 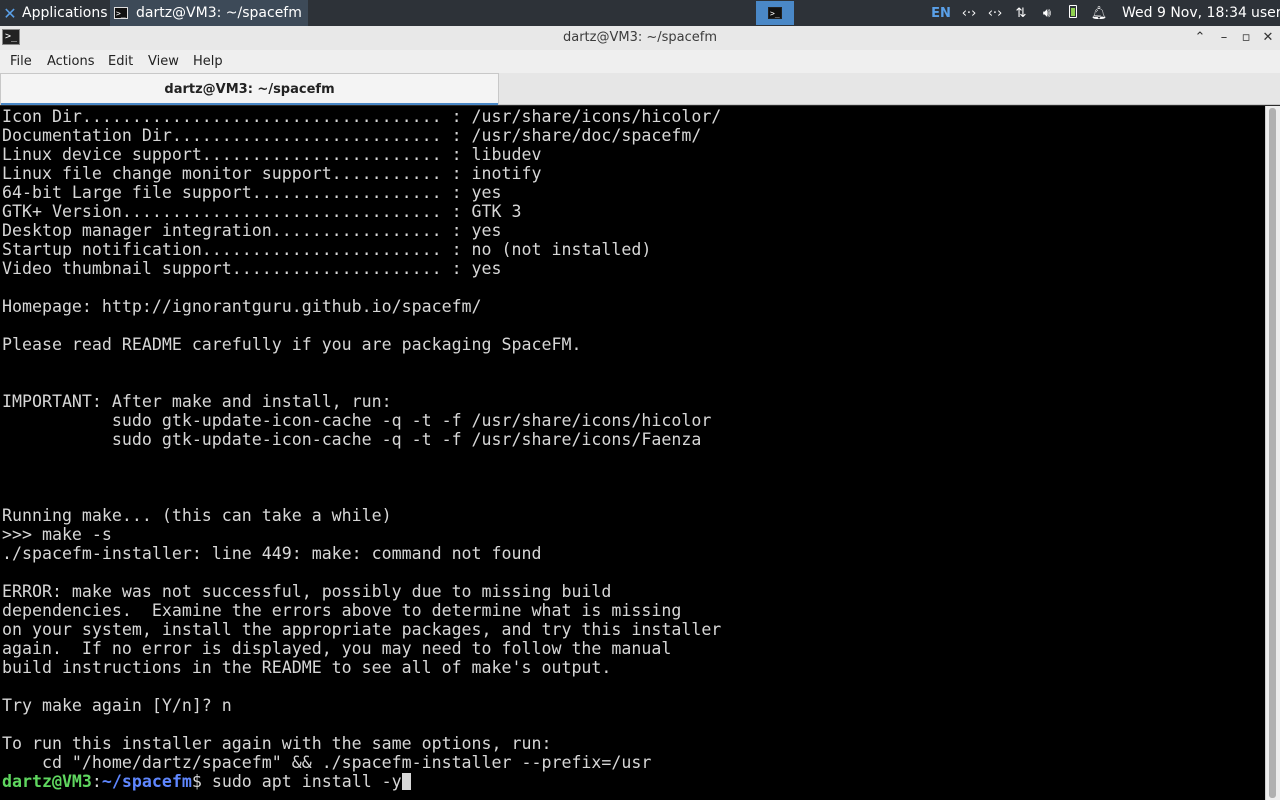 I want to click on applications-label: Applications, so click(x=65, y=13).